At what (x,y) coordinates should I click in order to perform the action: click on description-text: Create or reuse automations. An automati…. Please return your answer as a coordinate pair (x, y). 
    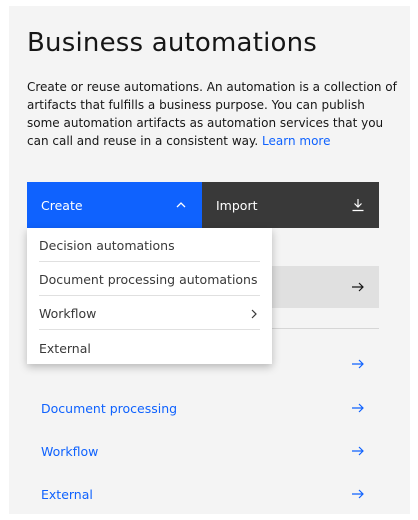
    Looking at the image, I should click on (212, 114).